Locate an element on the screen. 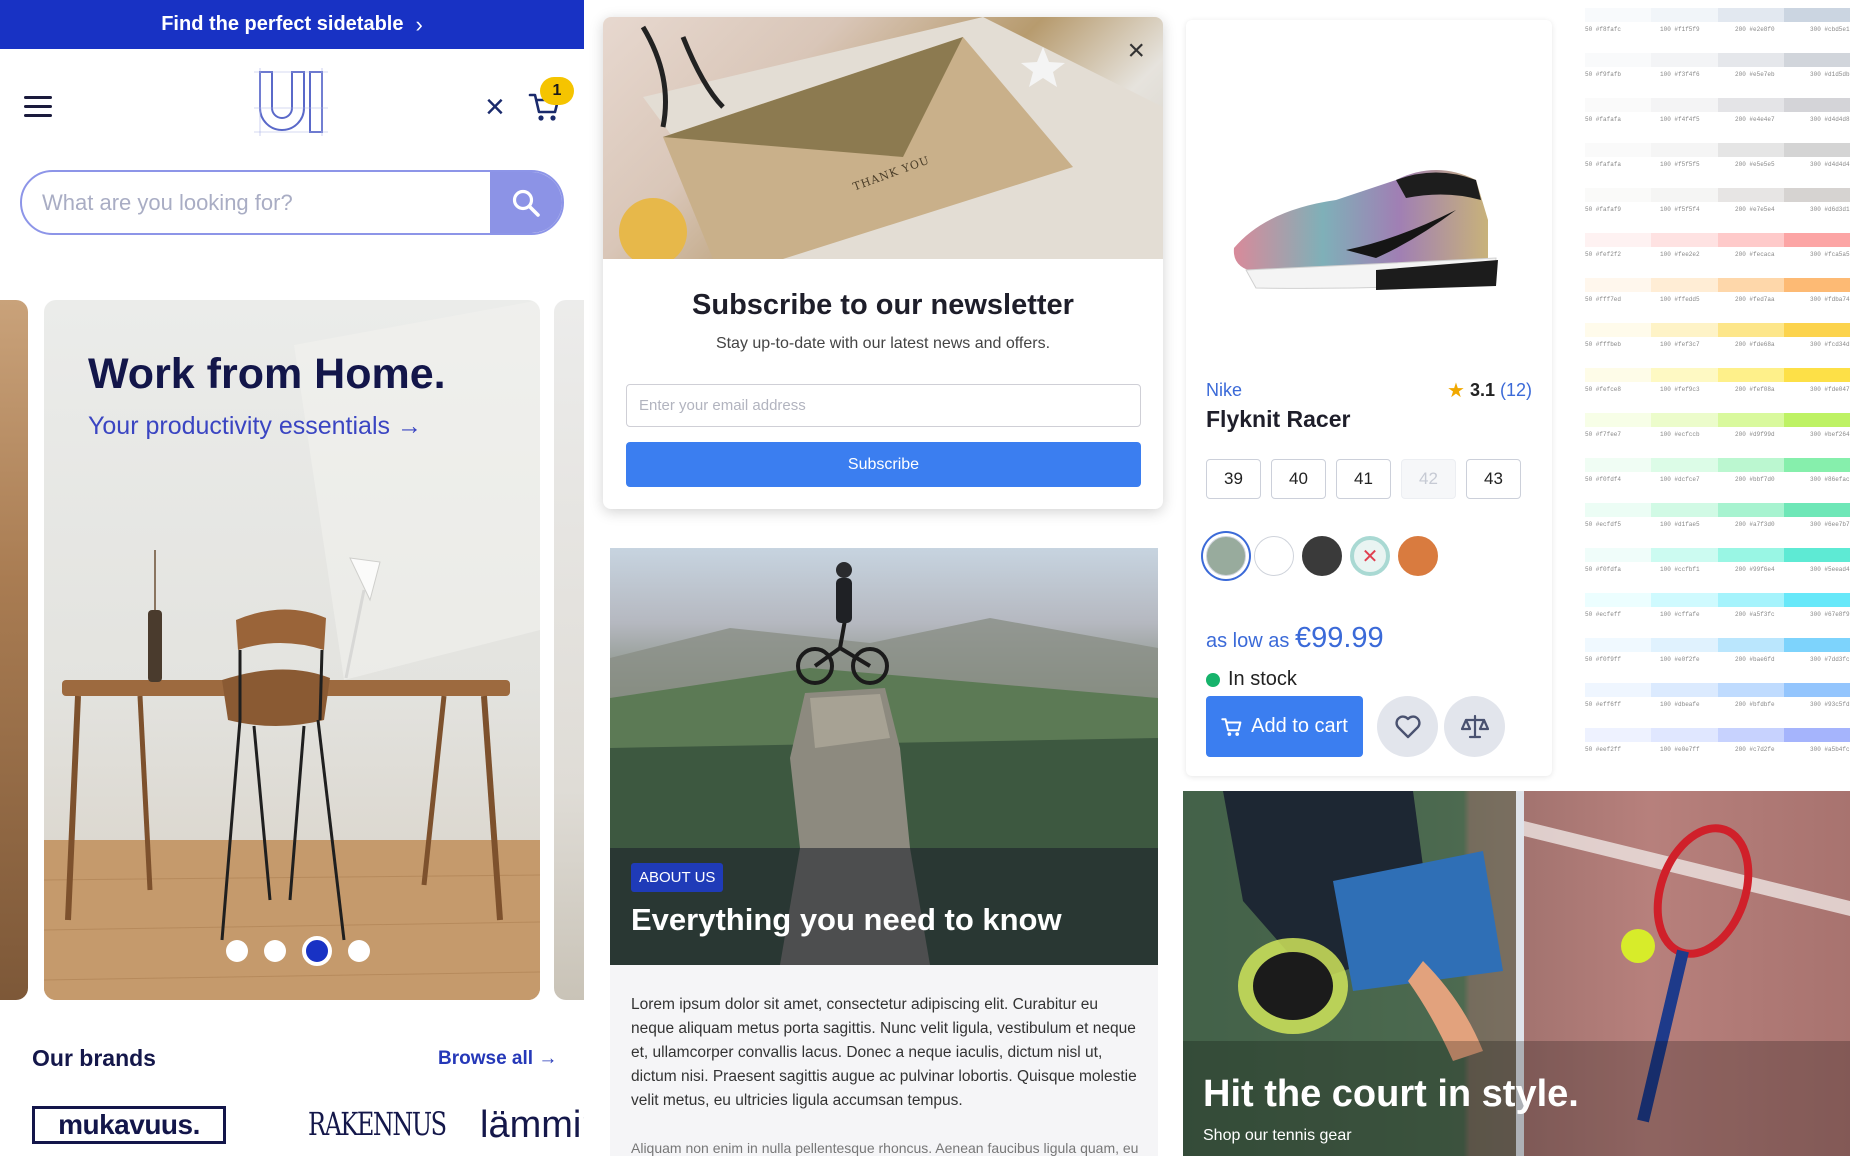 The height and width of the screenshot is (1156, 1850). browse-all-link: Browse all → is located at coordinates (497, 1059).